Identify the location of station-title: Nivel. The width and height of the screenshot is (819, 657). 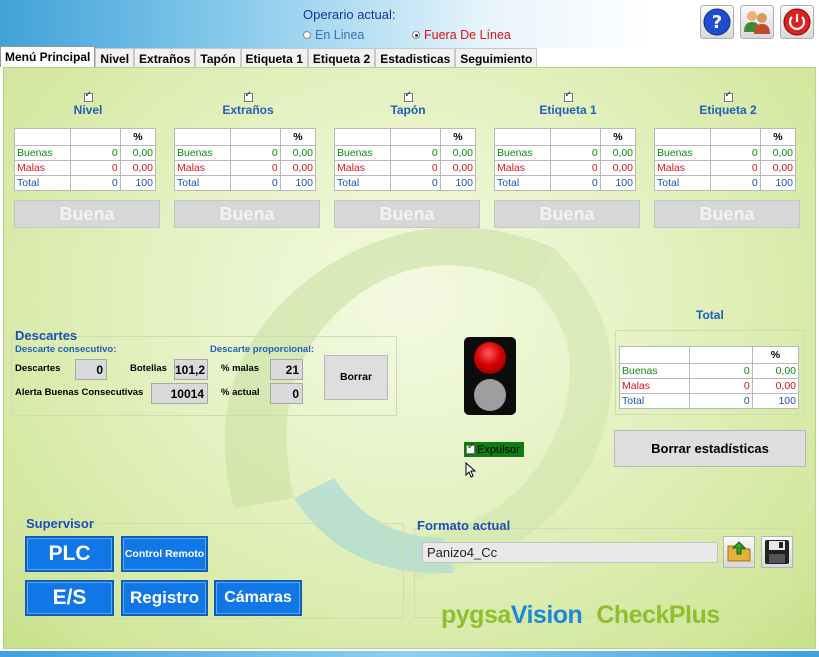
(88, 110).